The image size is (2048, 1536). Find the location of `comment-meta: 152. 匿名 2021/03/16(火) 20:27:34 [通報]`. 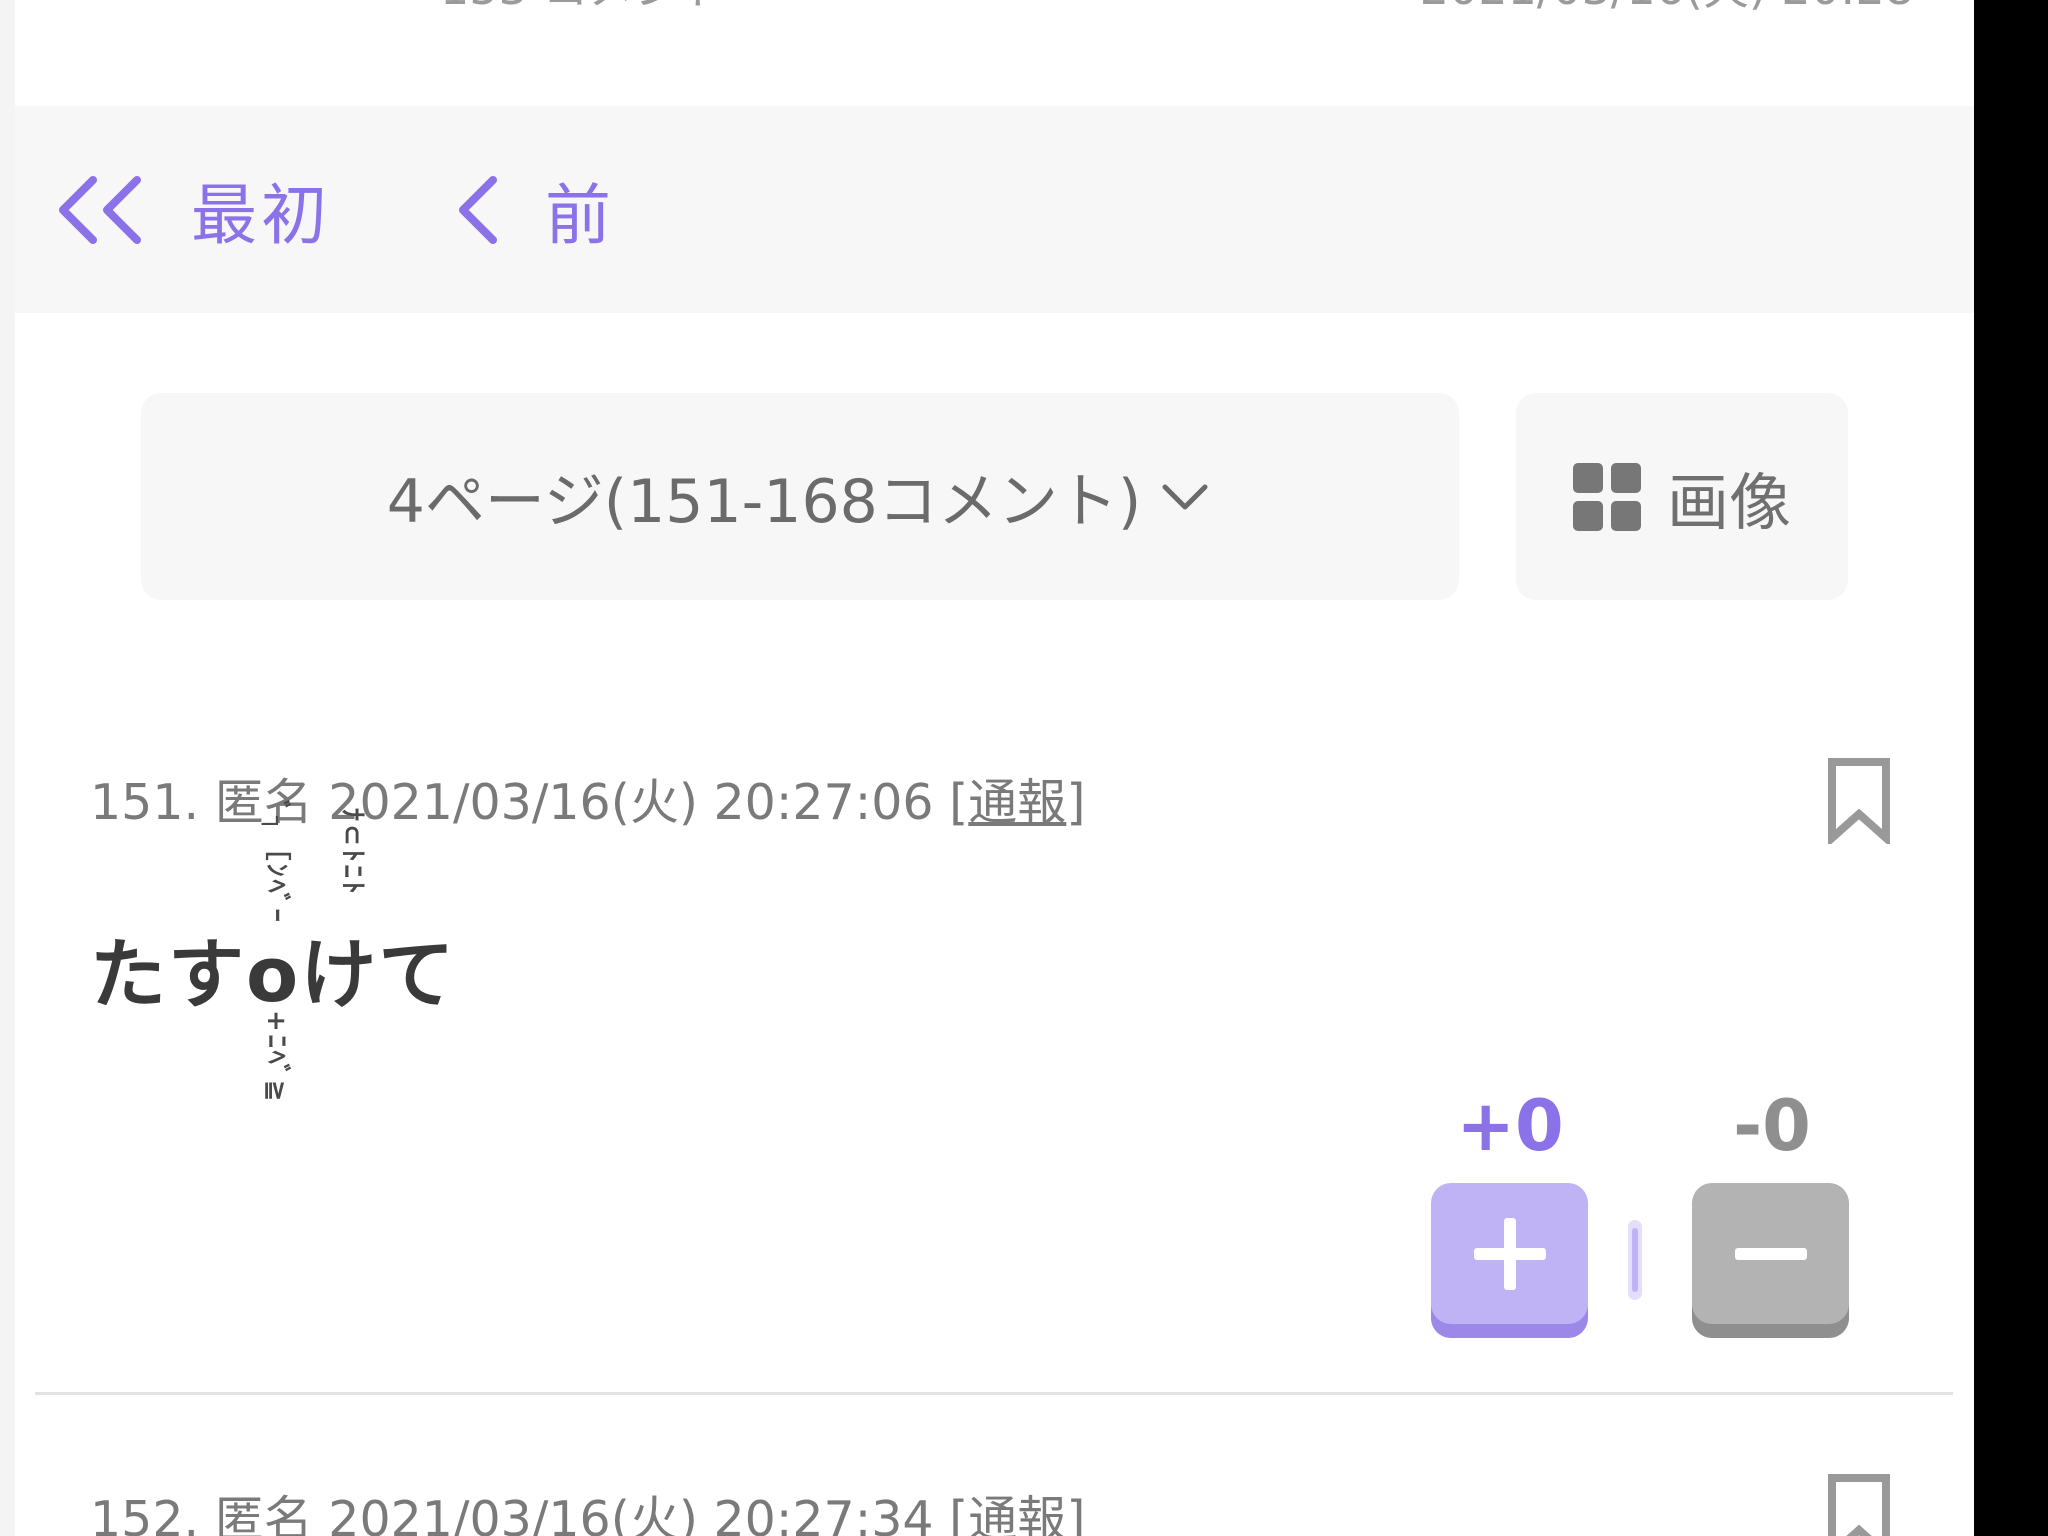

comment-meta: 152. 匿名 2021/03/16(火) 20:27:34 [通報] is located at coordinates (587, 1508).